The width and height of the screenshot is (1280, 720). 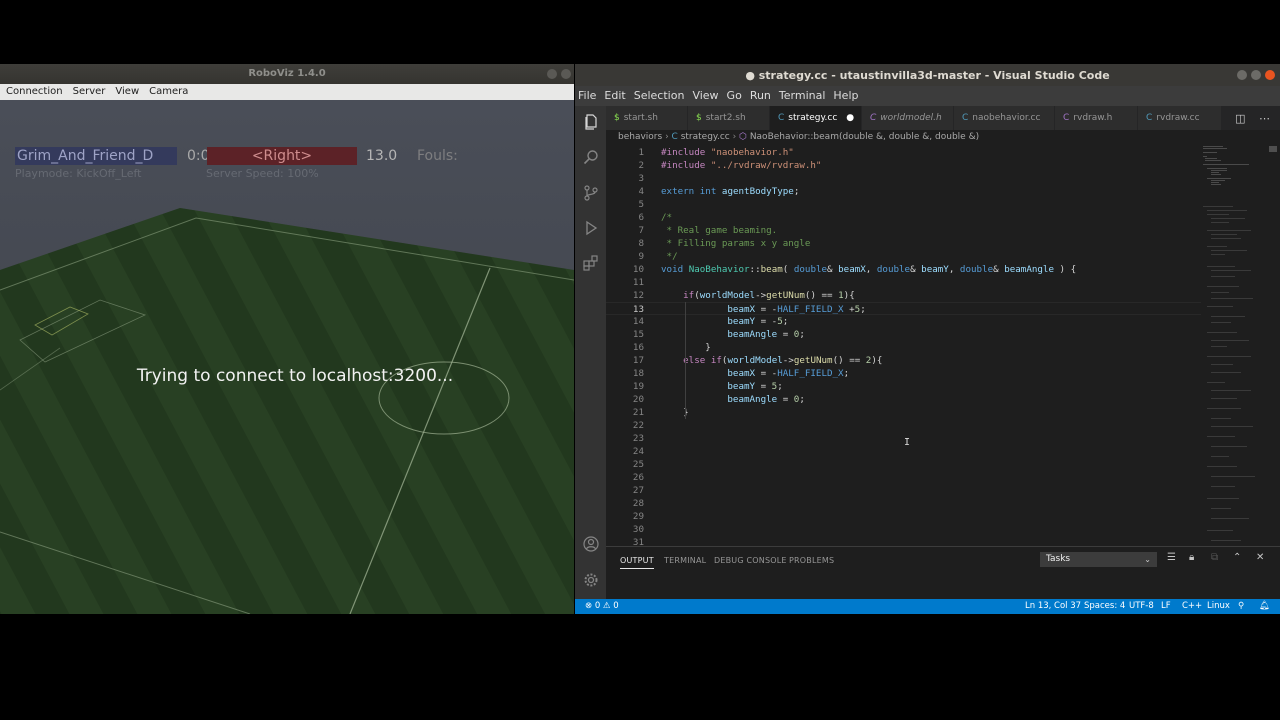 I want to click on encoding: UTF-8, so click(x=1141, y=606).